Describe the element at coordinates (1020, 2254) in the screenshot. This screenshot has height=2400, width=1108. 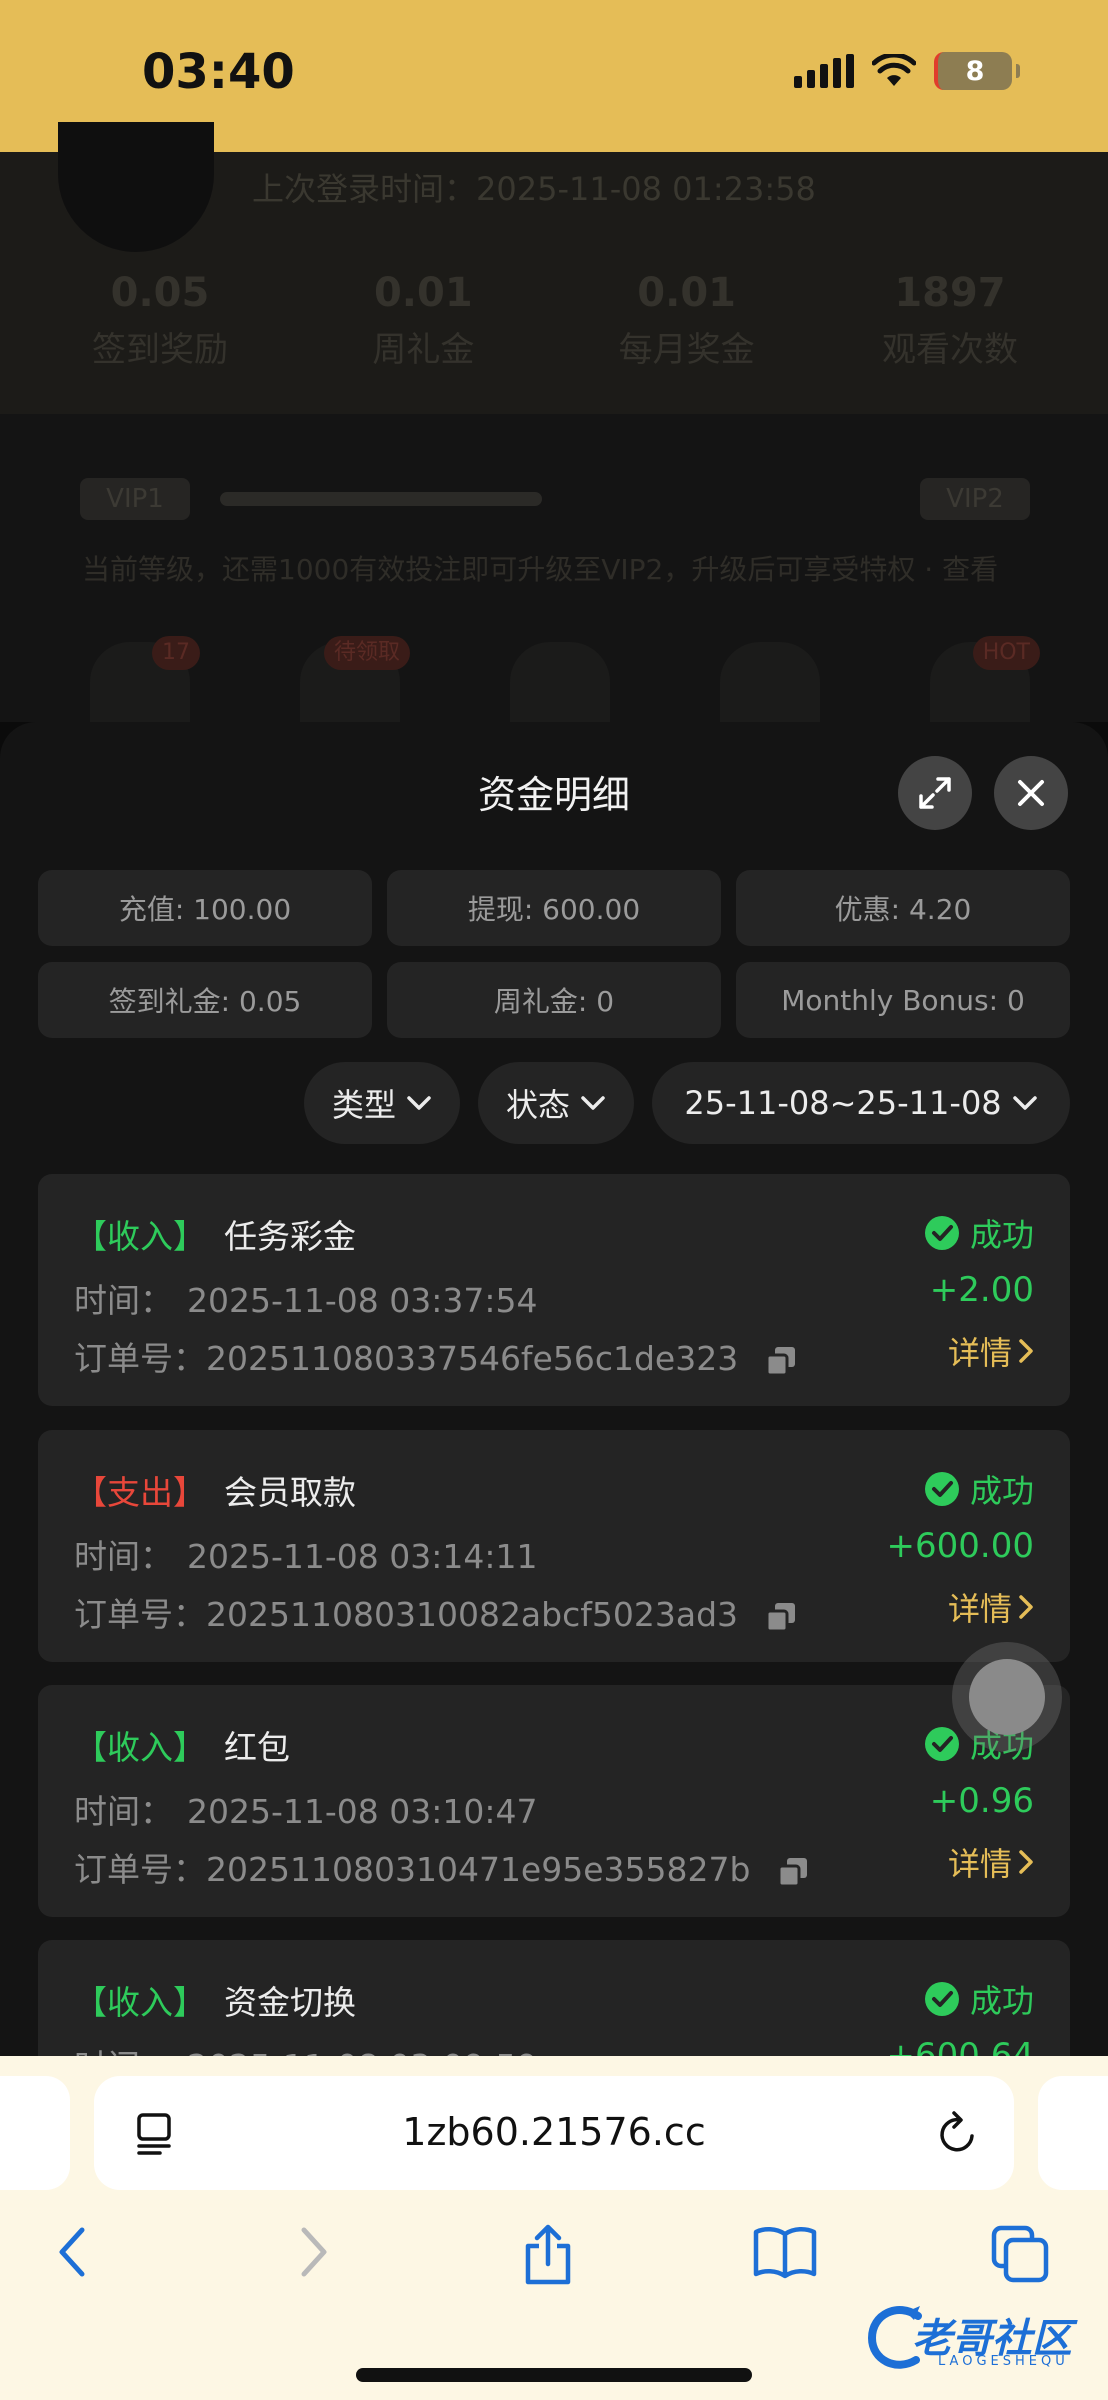
I see `tabs-icon` at that location.